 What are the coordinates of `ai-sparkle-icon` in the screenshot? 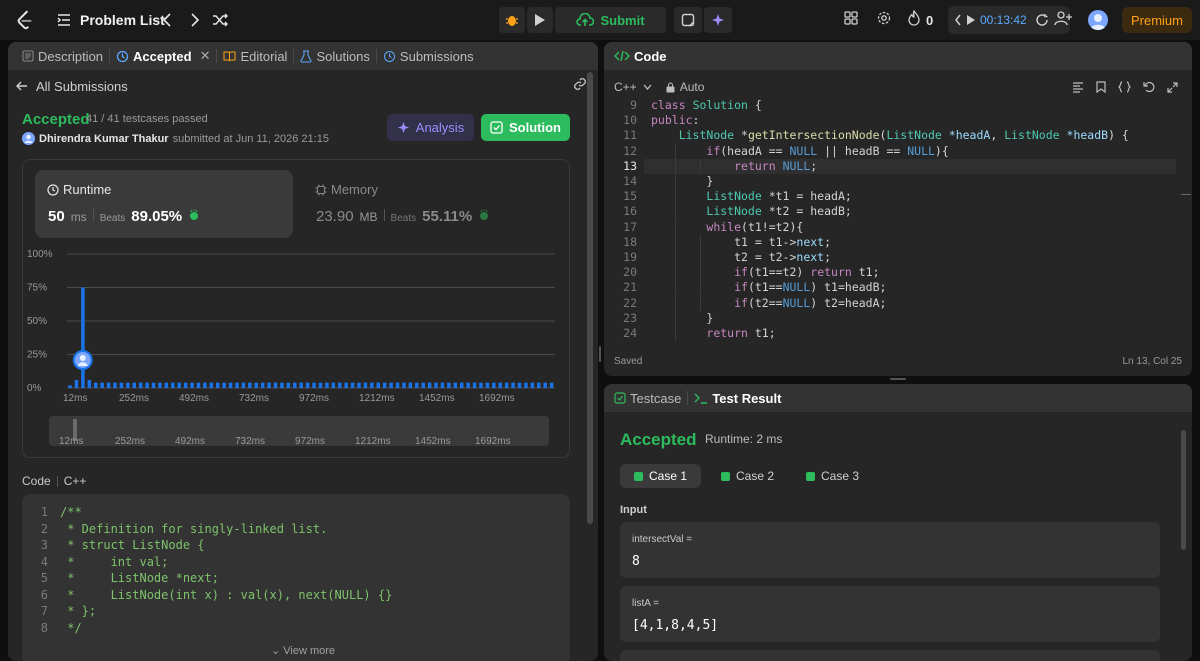 It's located at (718, 20).